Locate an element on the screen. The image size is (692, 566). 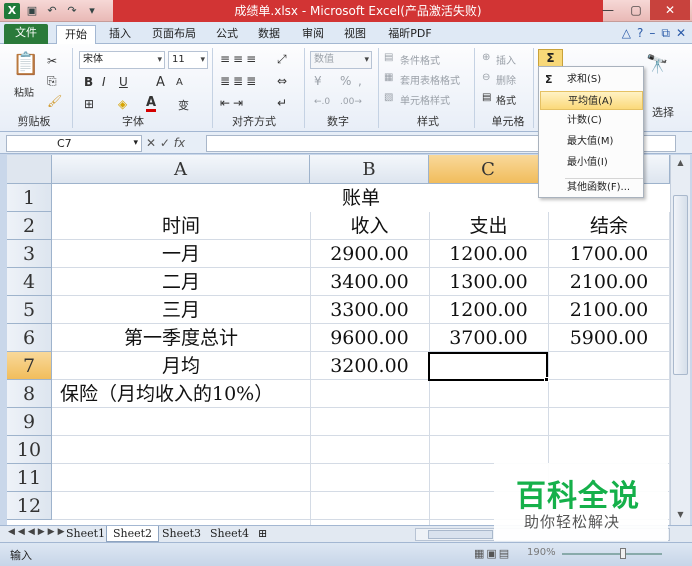
underline-button: U is located at coordinates (123, 82).